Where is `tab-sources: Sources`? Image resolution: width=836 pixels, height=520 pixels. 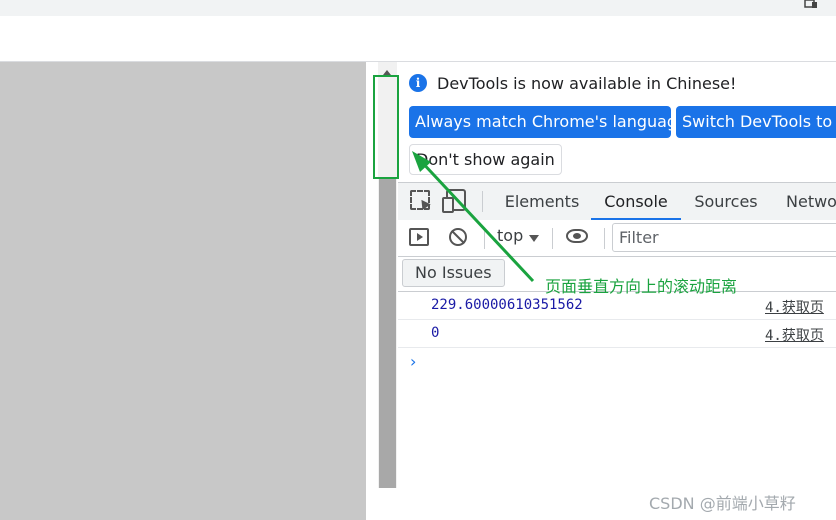 tab-sources: Sources is located at coordinates (726, 201).